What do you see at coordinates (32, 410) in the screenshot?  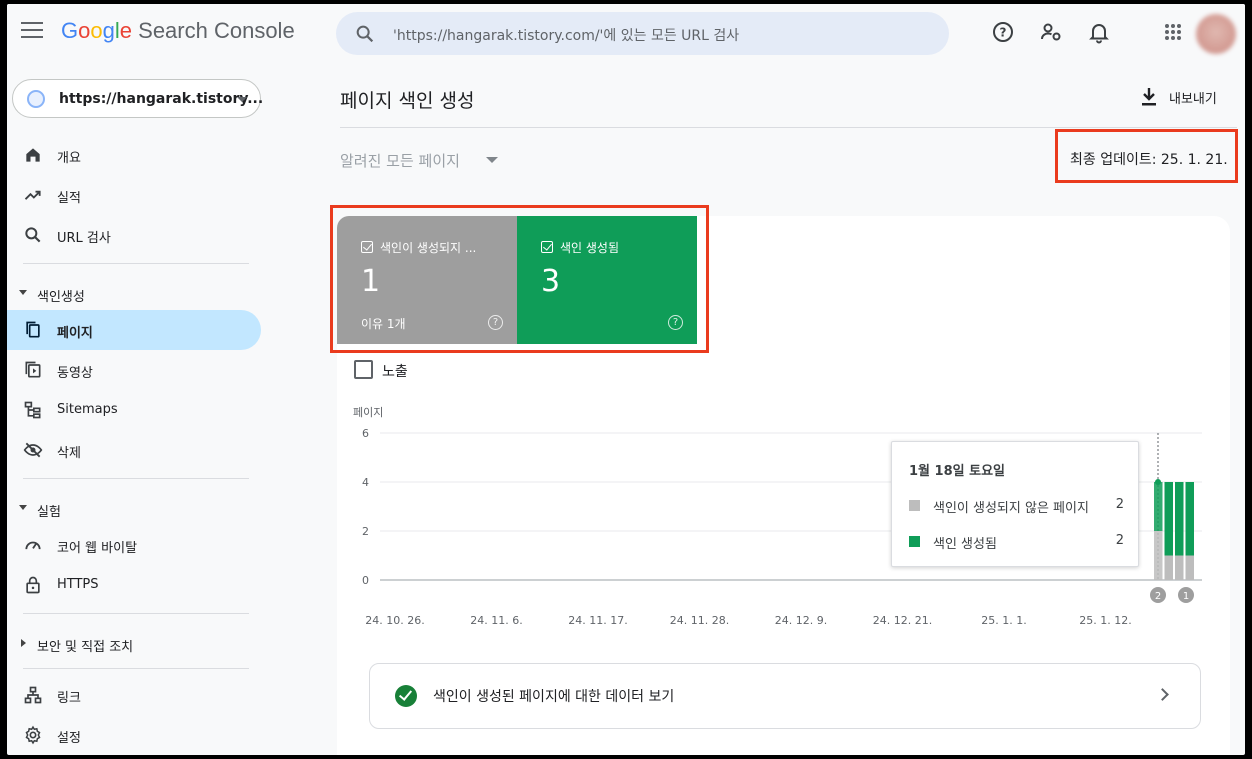 I see `sitemap-icon` at bounding box center [32, 410].